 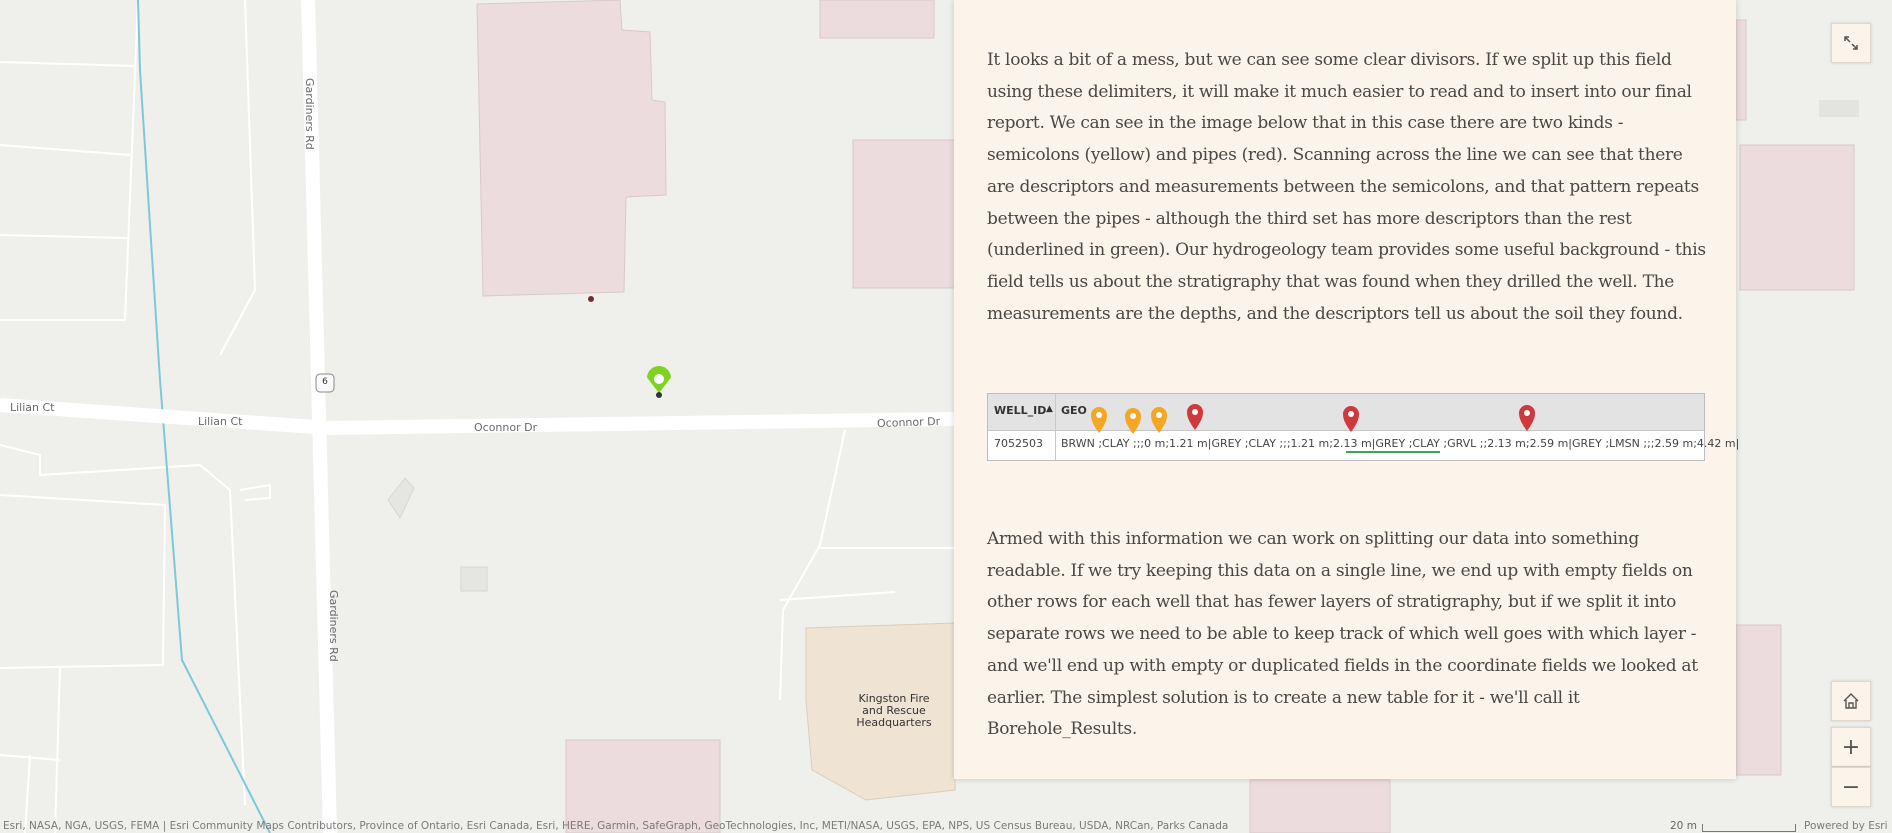 I want to click on figure-col-geo: GEO, so click(x=1074, y=410).